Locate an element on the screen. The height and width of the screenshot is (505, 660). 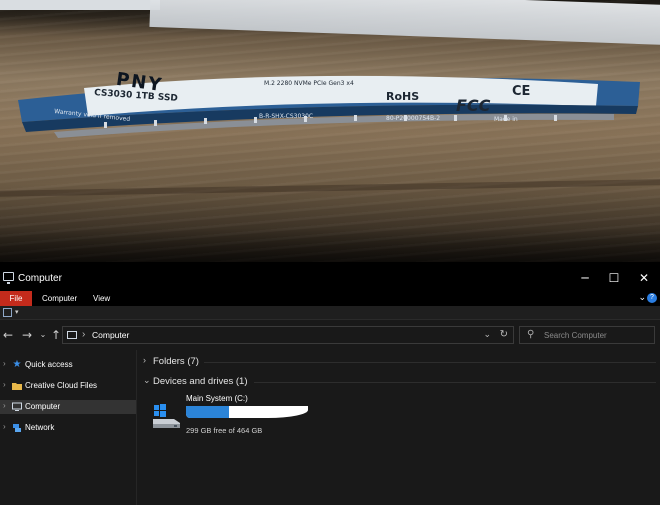
sidebar-item-label: Computer is located at coordinates (43, 406).